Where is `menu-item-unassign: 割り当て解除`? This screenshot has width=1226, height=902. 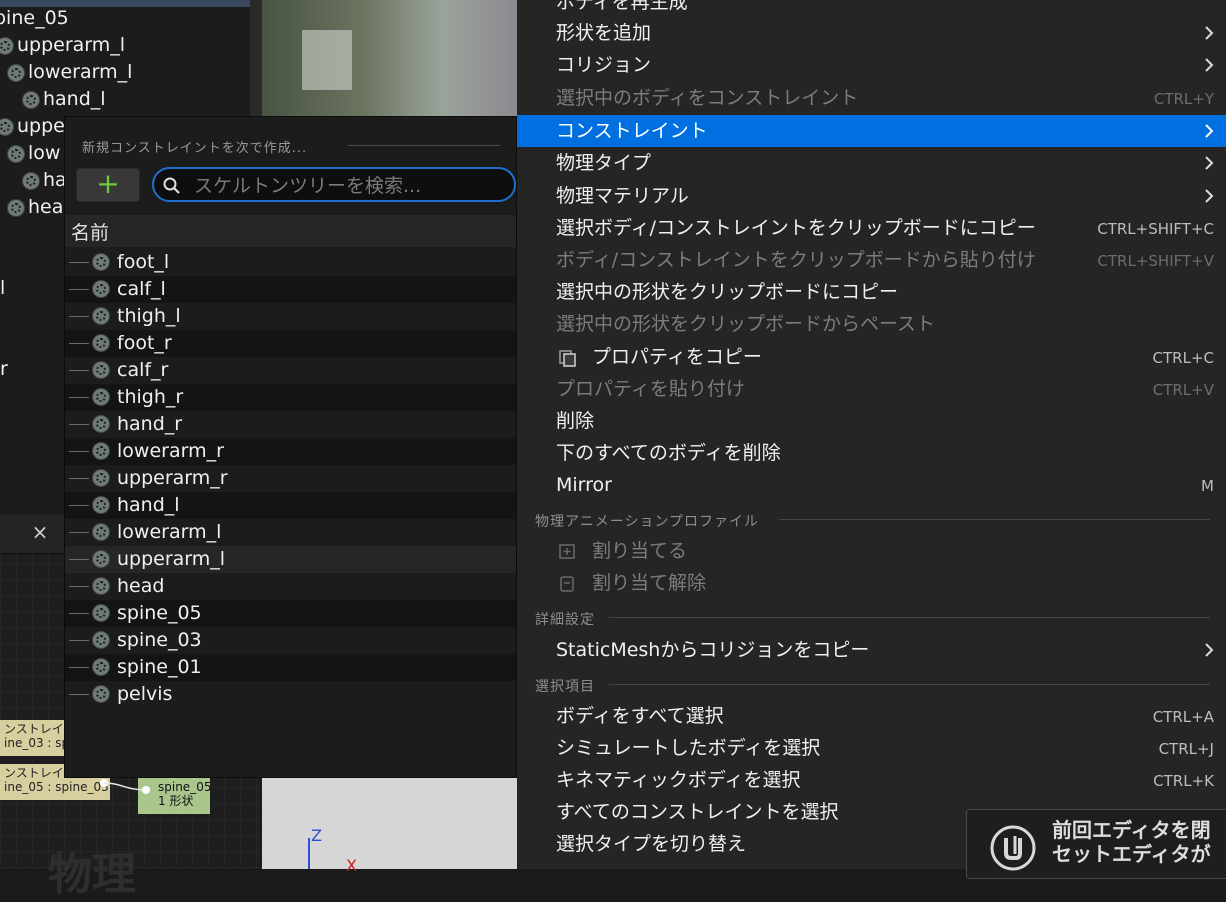
menu-item-unassign: 割り当て解除 is located at coordinates (871, 583).